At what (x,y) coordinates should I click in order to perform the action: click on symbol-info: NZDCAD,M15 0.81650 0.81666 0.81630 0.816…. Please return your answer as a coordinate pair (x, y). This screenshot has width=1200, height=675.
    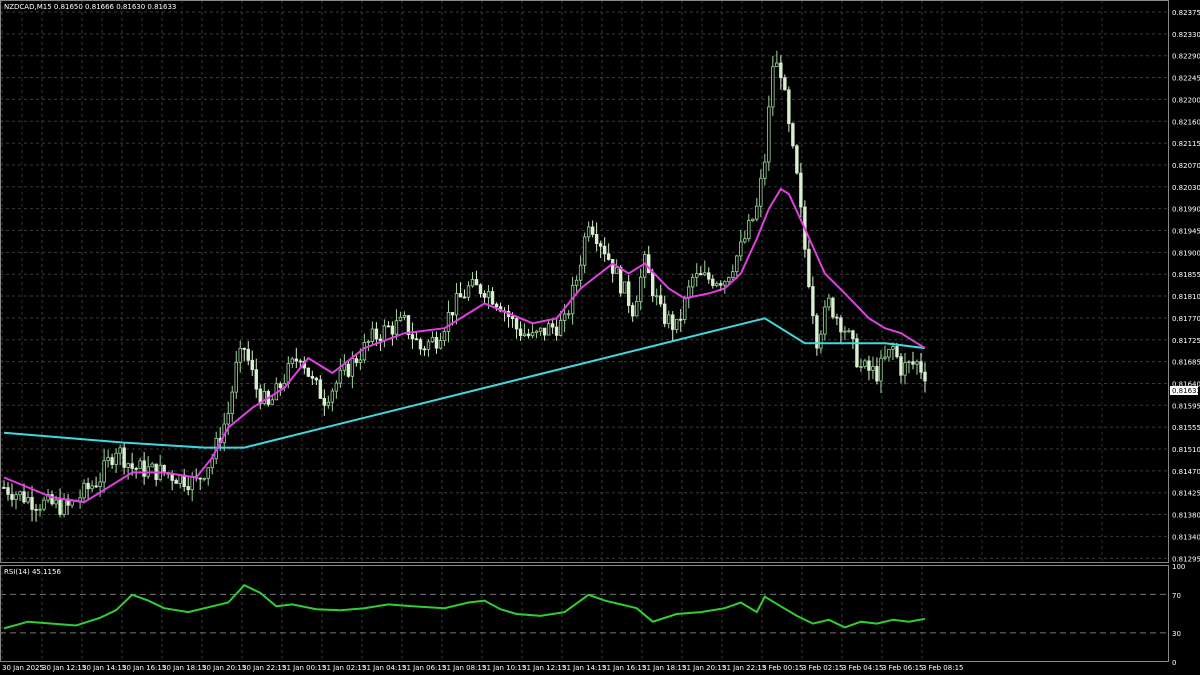
    Looking at the image, I should click on (90, 7).